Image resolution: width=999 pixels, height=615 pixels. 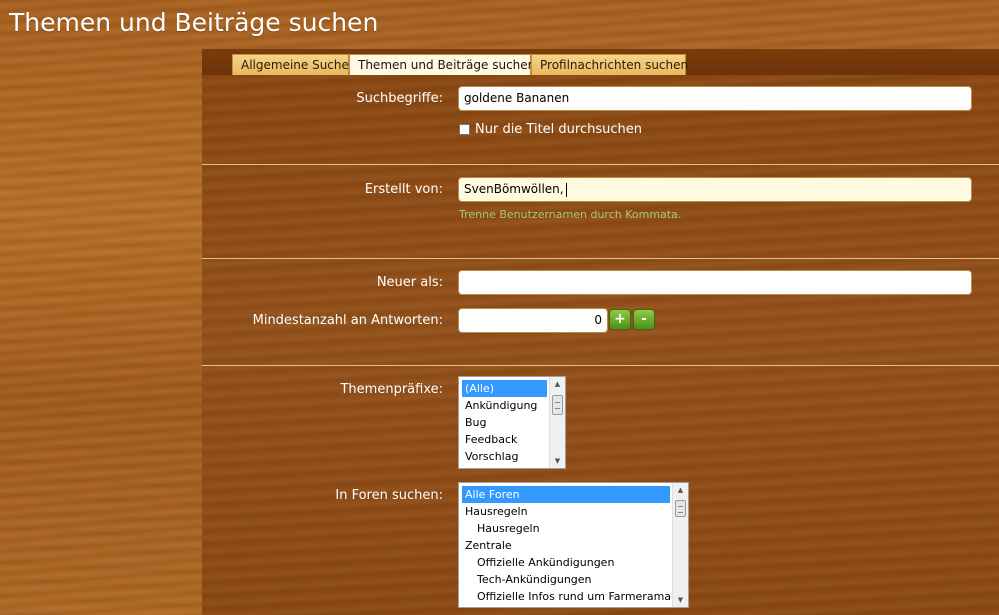 I want to click on page-title: Themen und Beiträge suchen, so click(x=194, y=22).